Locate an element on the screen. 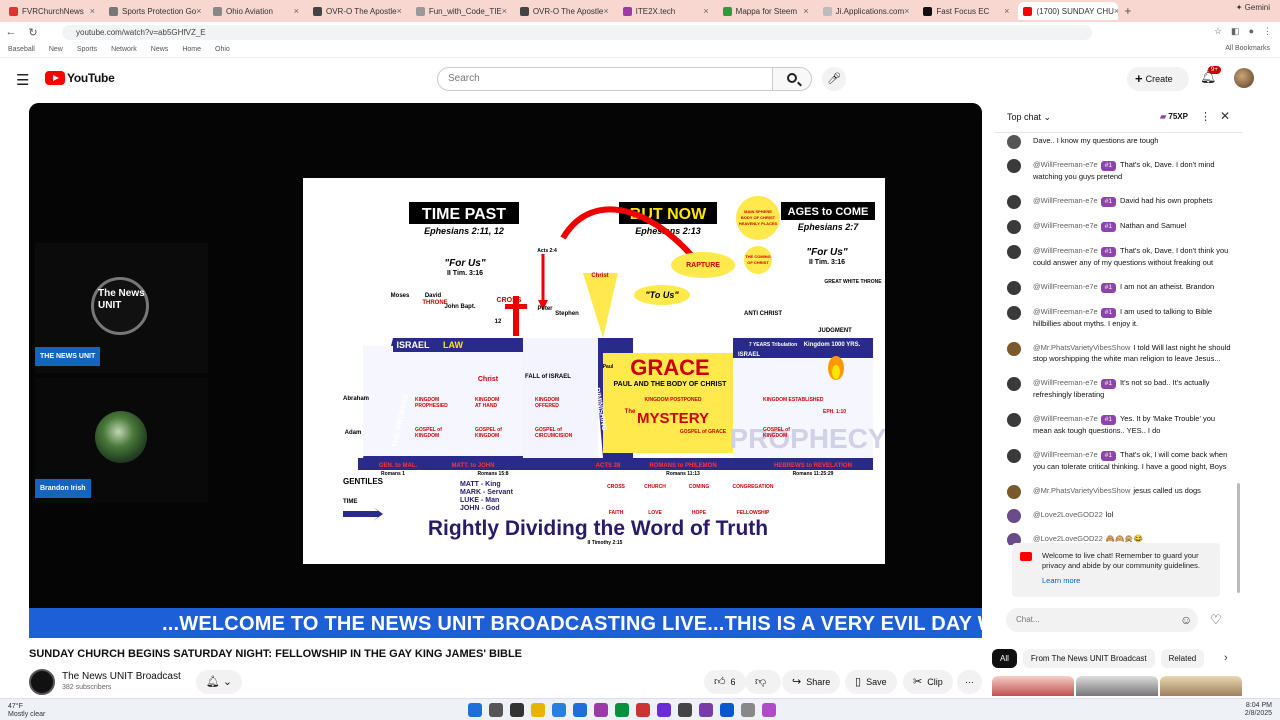  browser-tab: Mappa for Steem × is located at coordinates (766, 11).